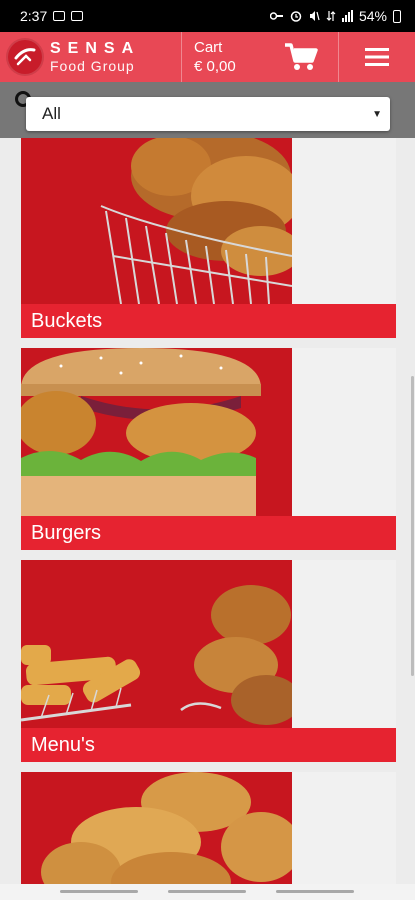  I want to click on menus-image-filler, so click(344, 644).